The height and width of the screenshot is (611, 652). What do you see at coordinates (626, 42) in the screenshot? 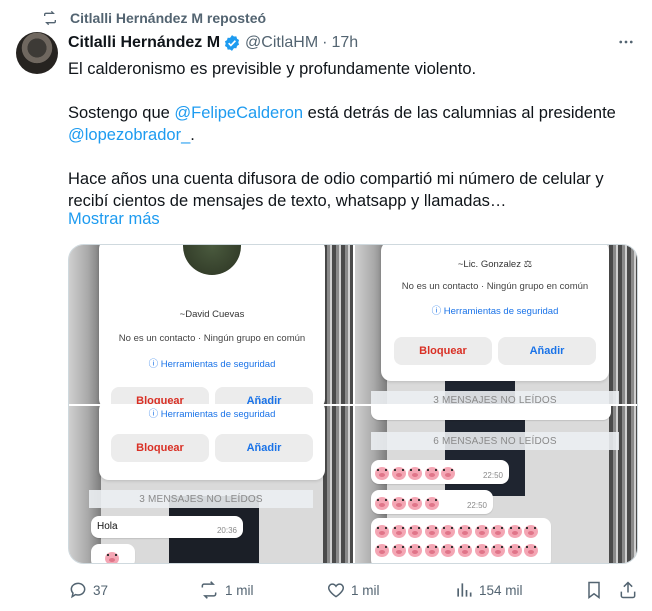
I see `more-icon` at bounding box center [626, 42].